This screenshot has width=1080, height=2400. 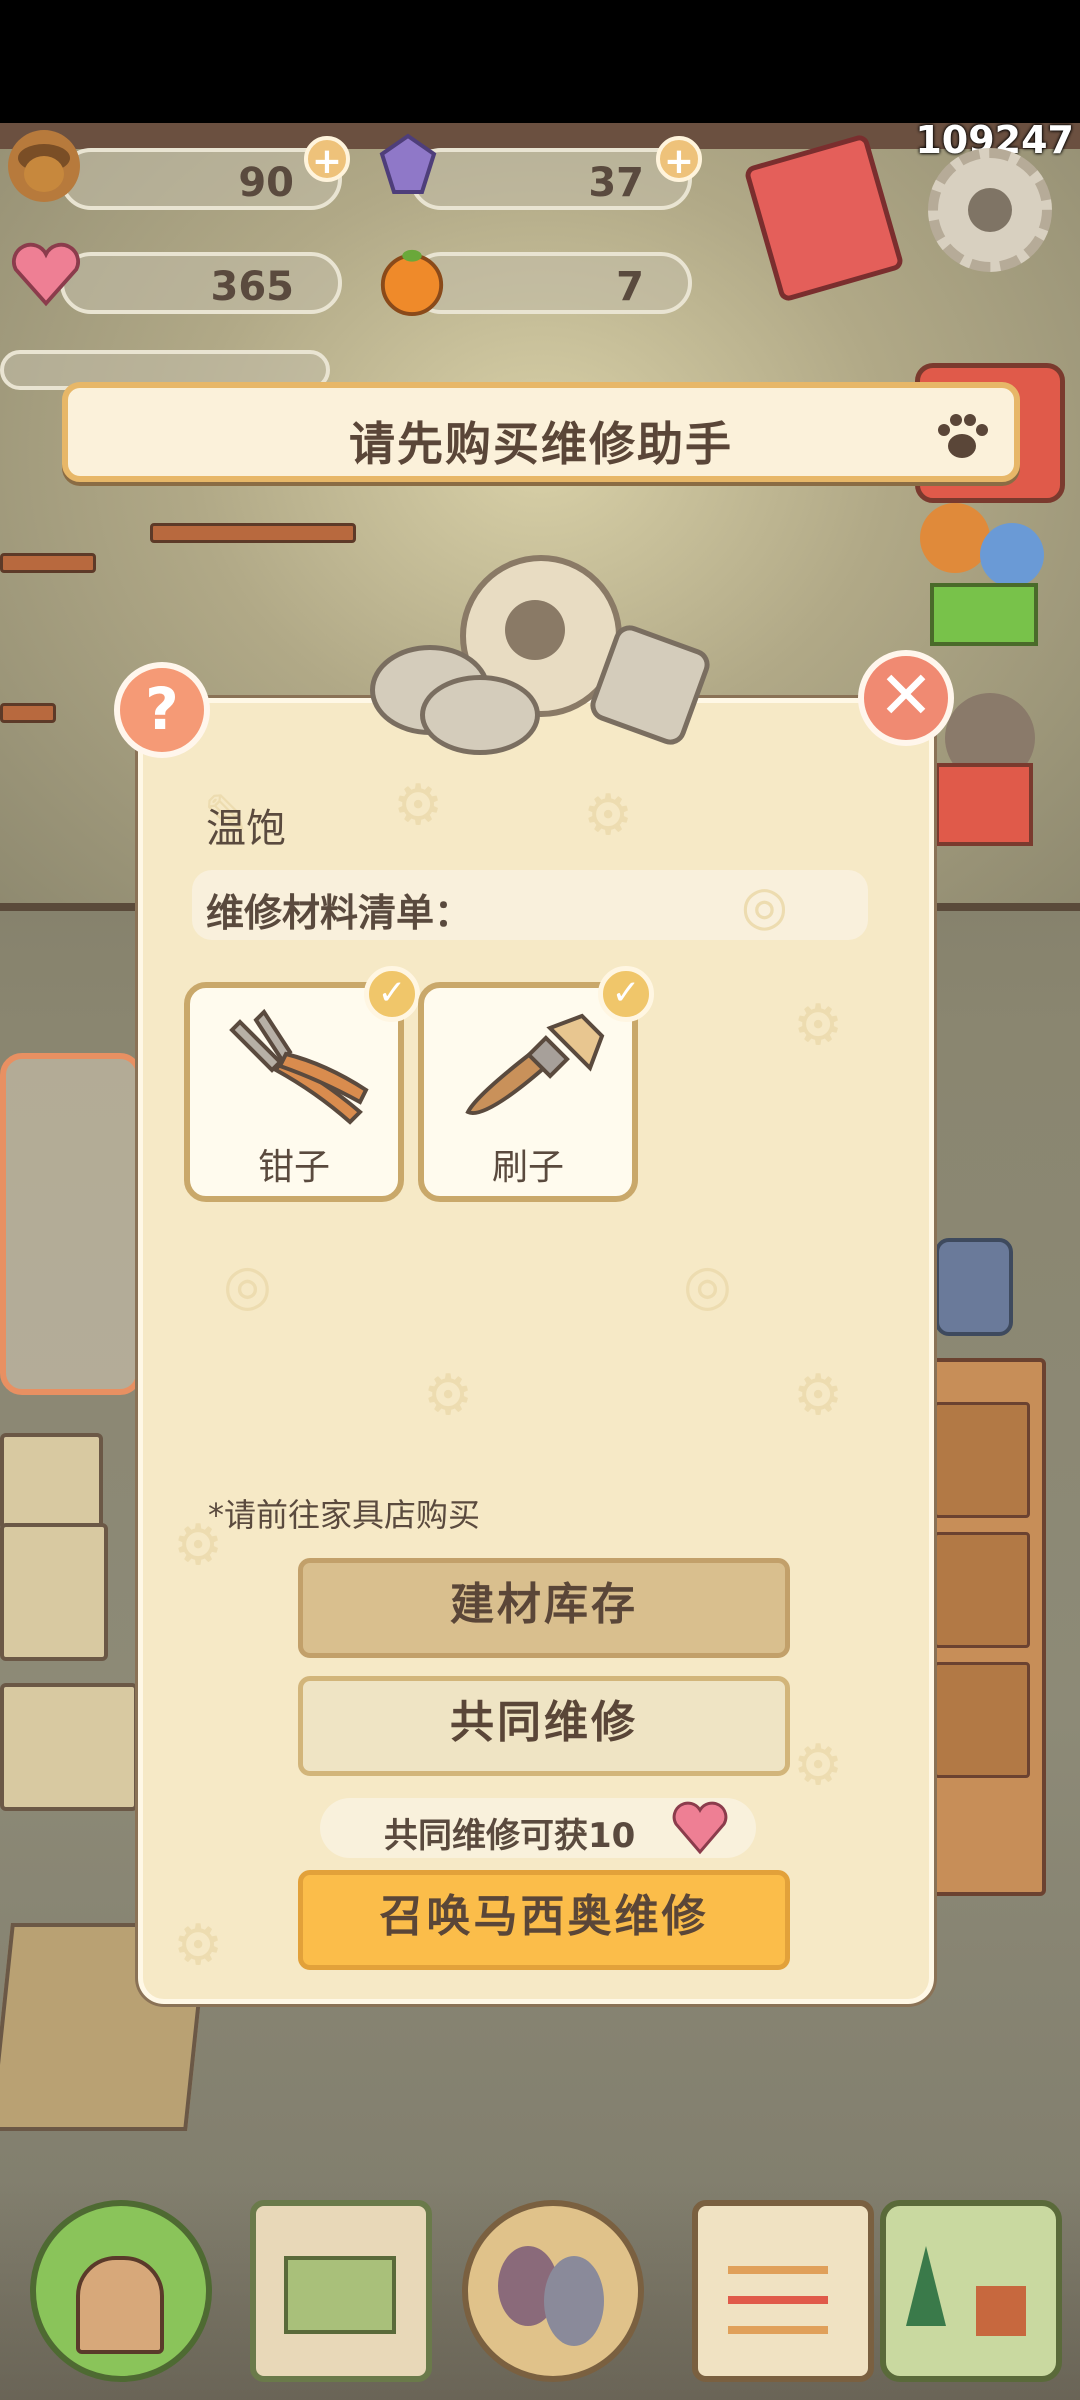 I want to click on material-card-brush: 刷子 ✓, so click(x=536, y=1084).